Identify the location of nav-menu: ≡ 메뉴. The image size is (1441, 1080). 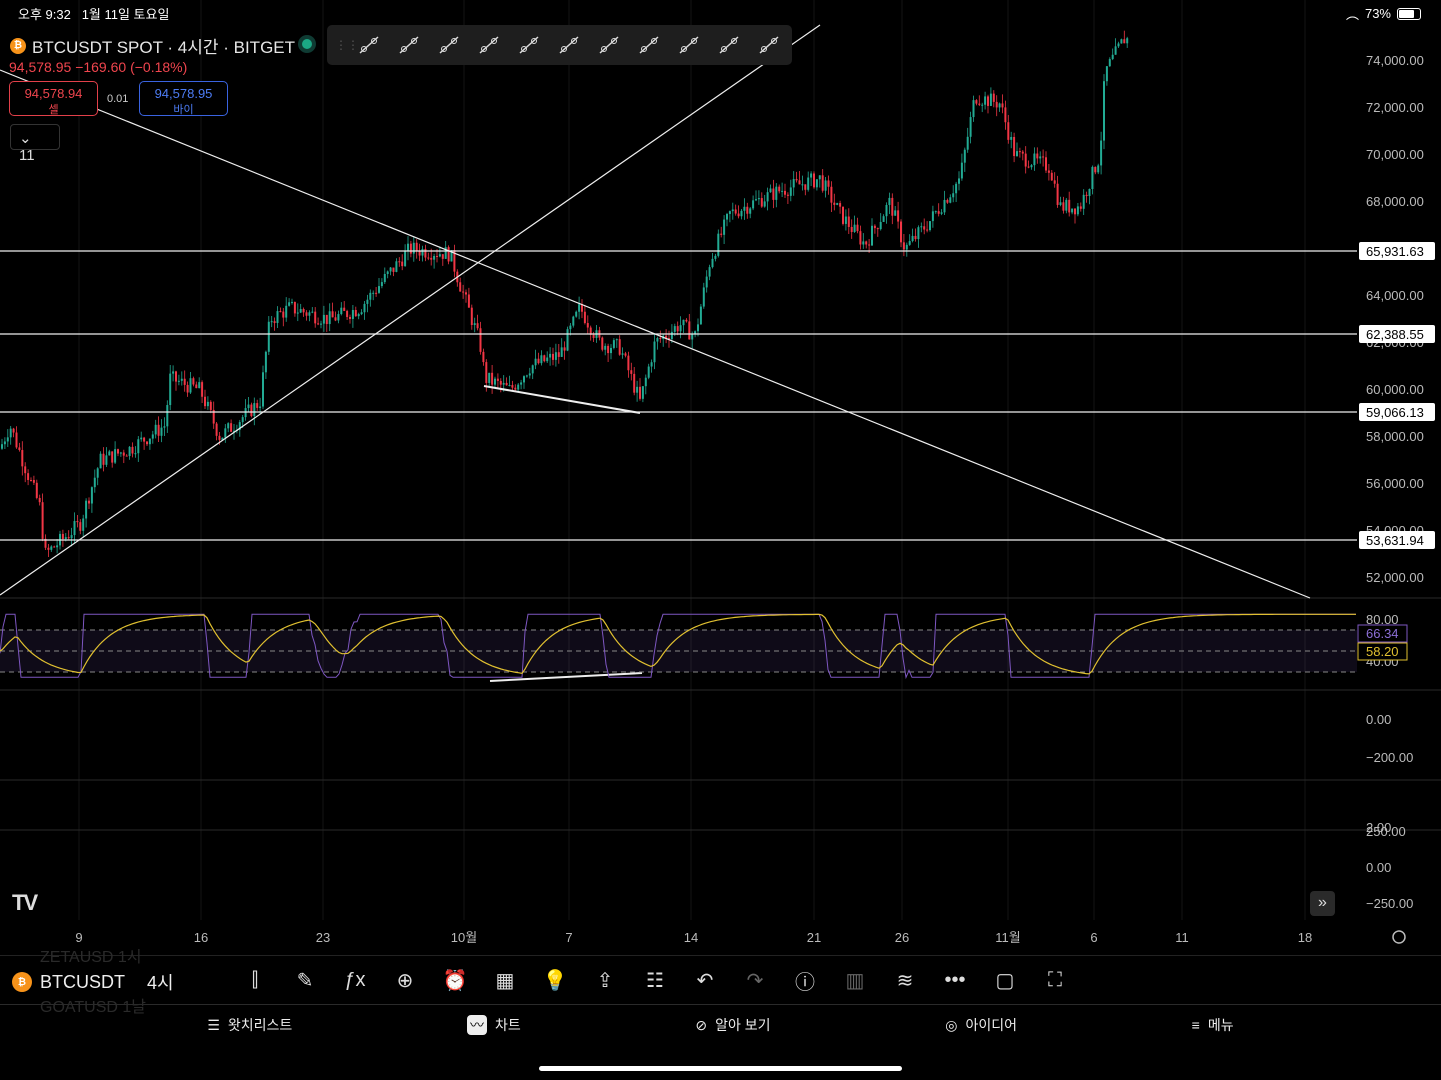
(1213, 1025).